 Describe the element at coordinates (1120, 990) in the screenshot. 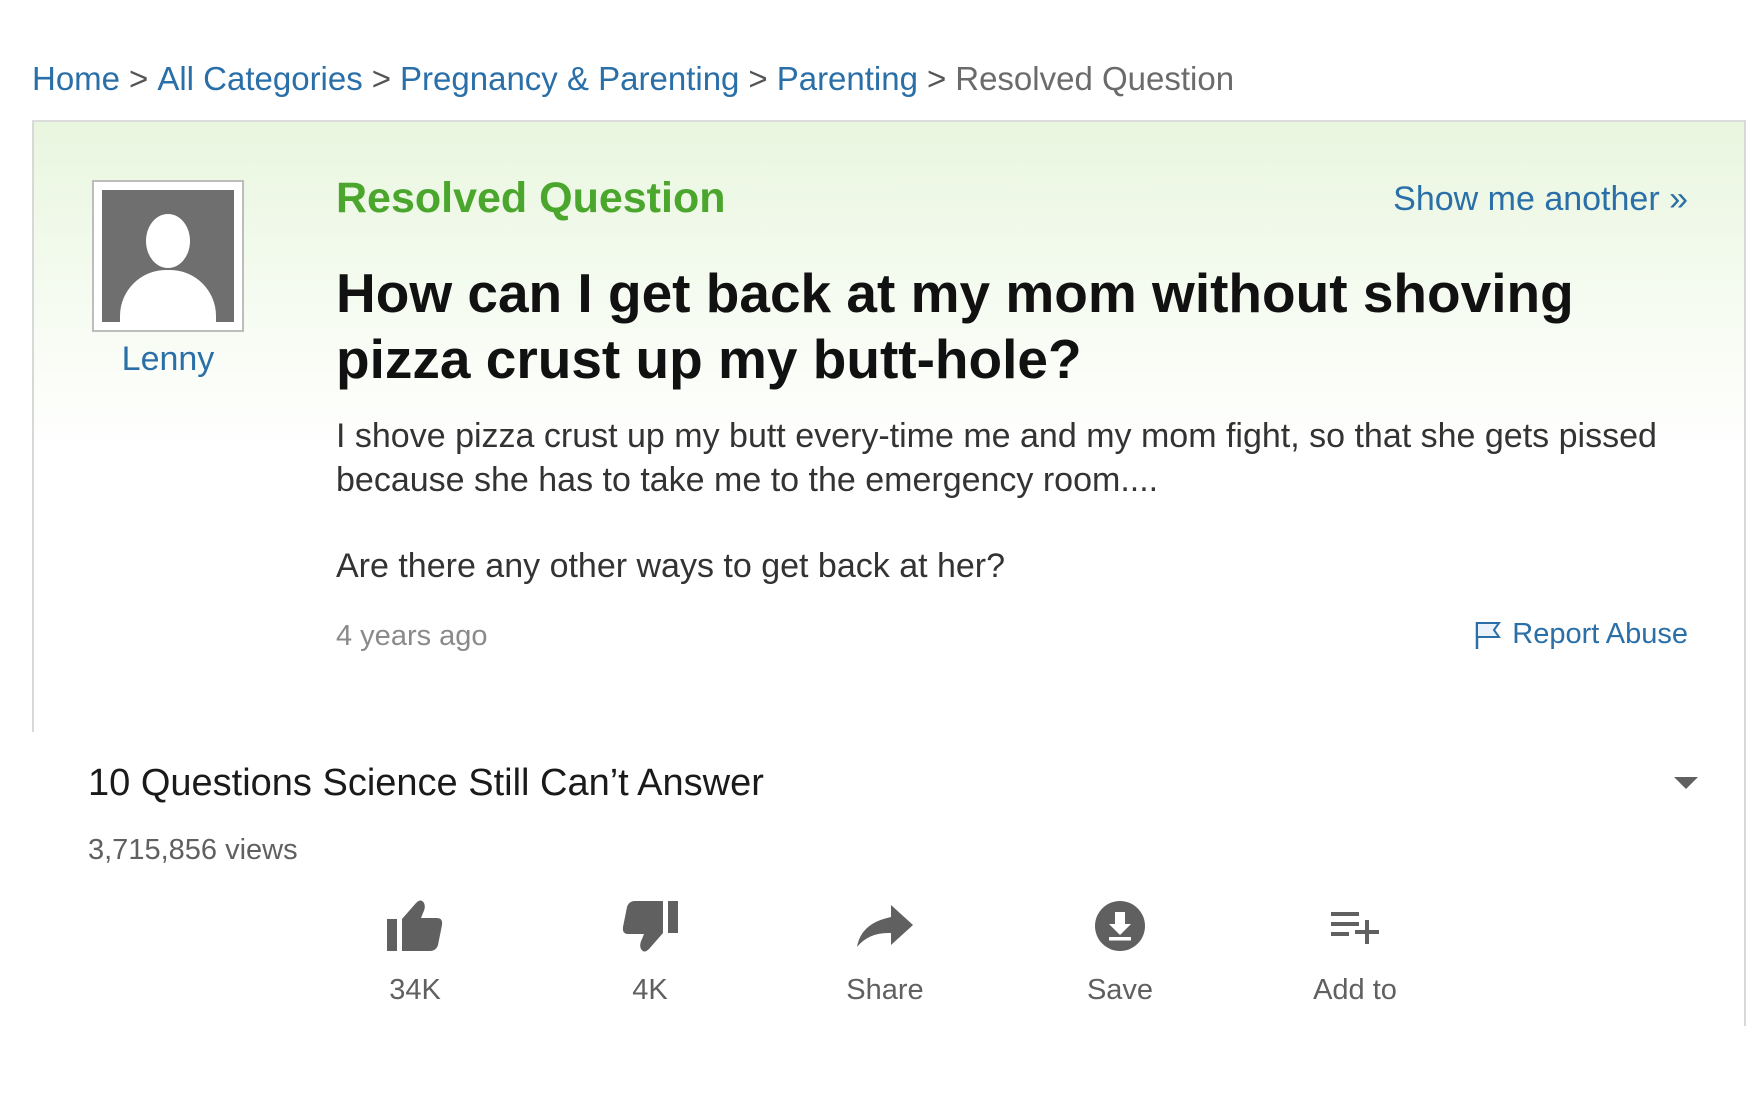

I see `save-label: Save` at that location.